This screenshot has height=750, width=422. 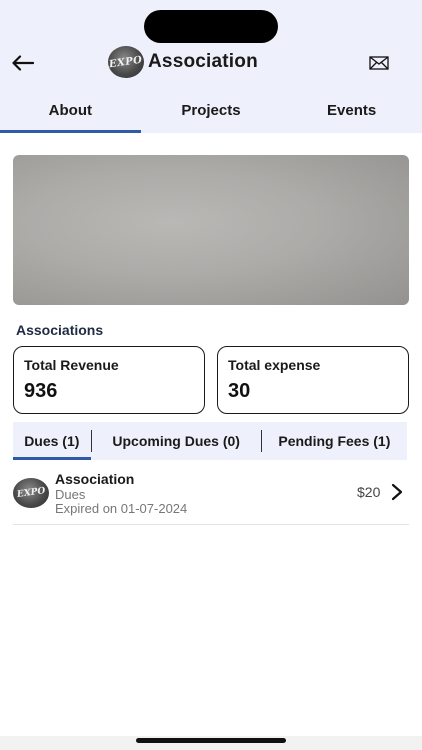 I want to click on section-label: Associations, so click(x=60, y=330).